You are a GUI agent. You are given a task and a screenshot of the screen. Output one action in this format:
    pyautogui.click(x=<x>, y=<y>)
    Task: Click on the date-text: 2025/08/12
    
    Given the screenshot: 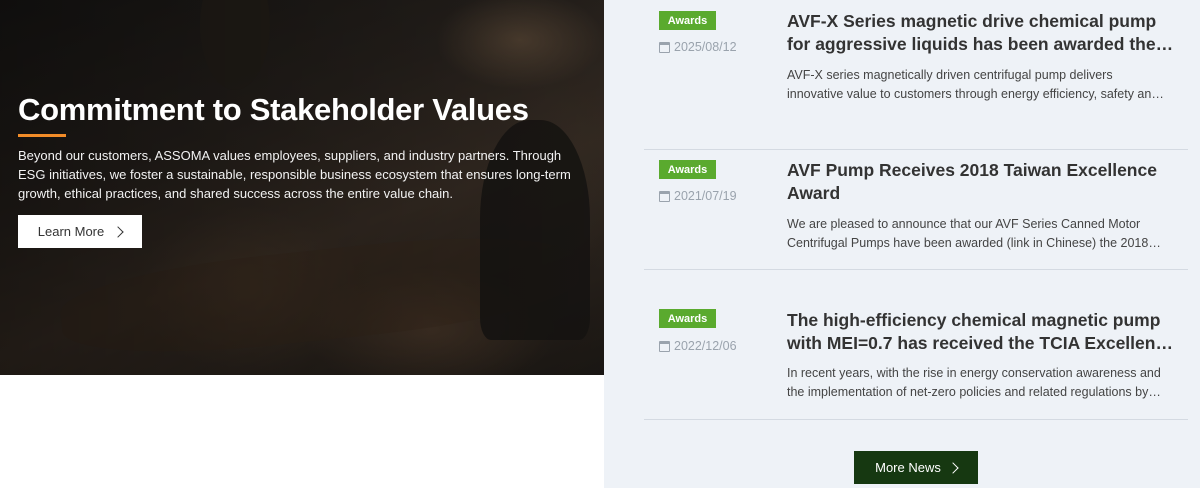 What is the action you would take?
    pyautogui.click(x=705, y=47)
    